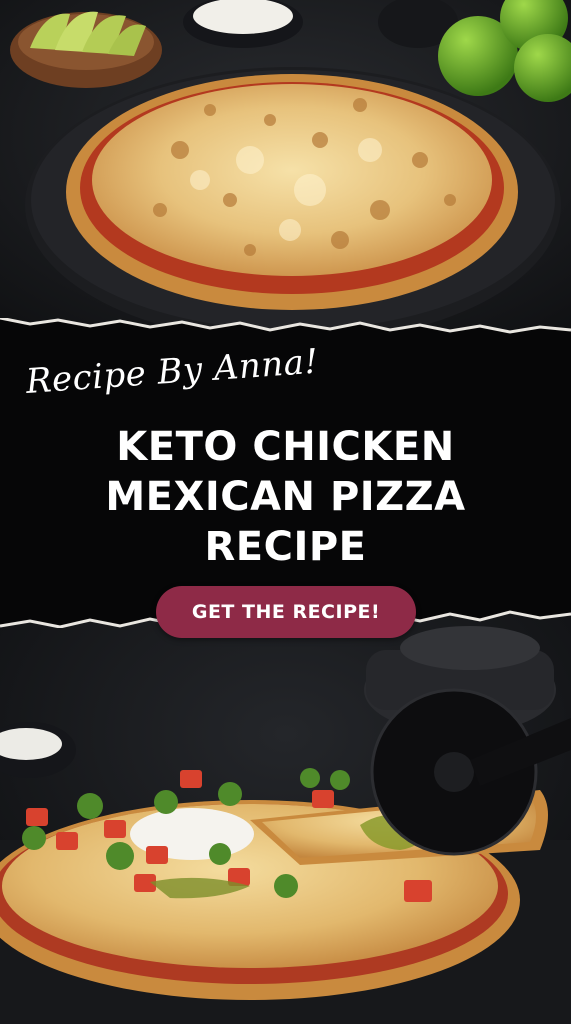 The width and height of the screenshot is (571, 1024). I want to click on avocado-bowl, so click(86, 49).